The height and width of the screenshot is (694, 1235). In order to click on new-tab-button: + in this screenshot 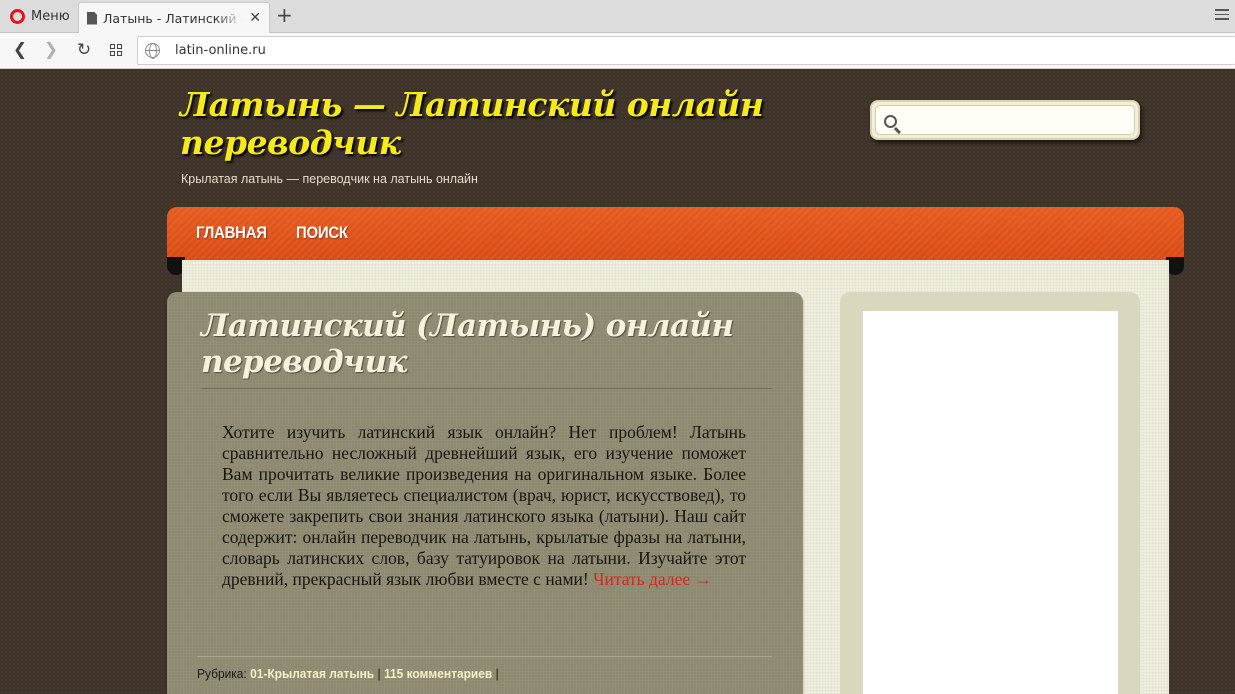, I will do `click(284, 15)`.